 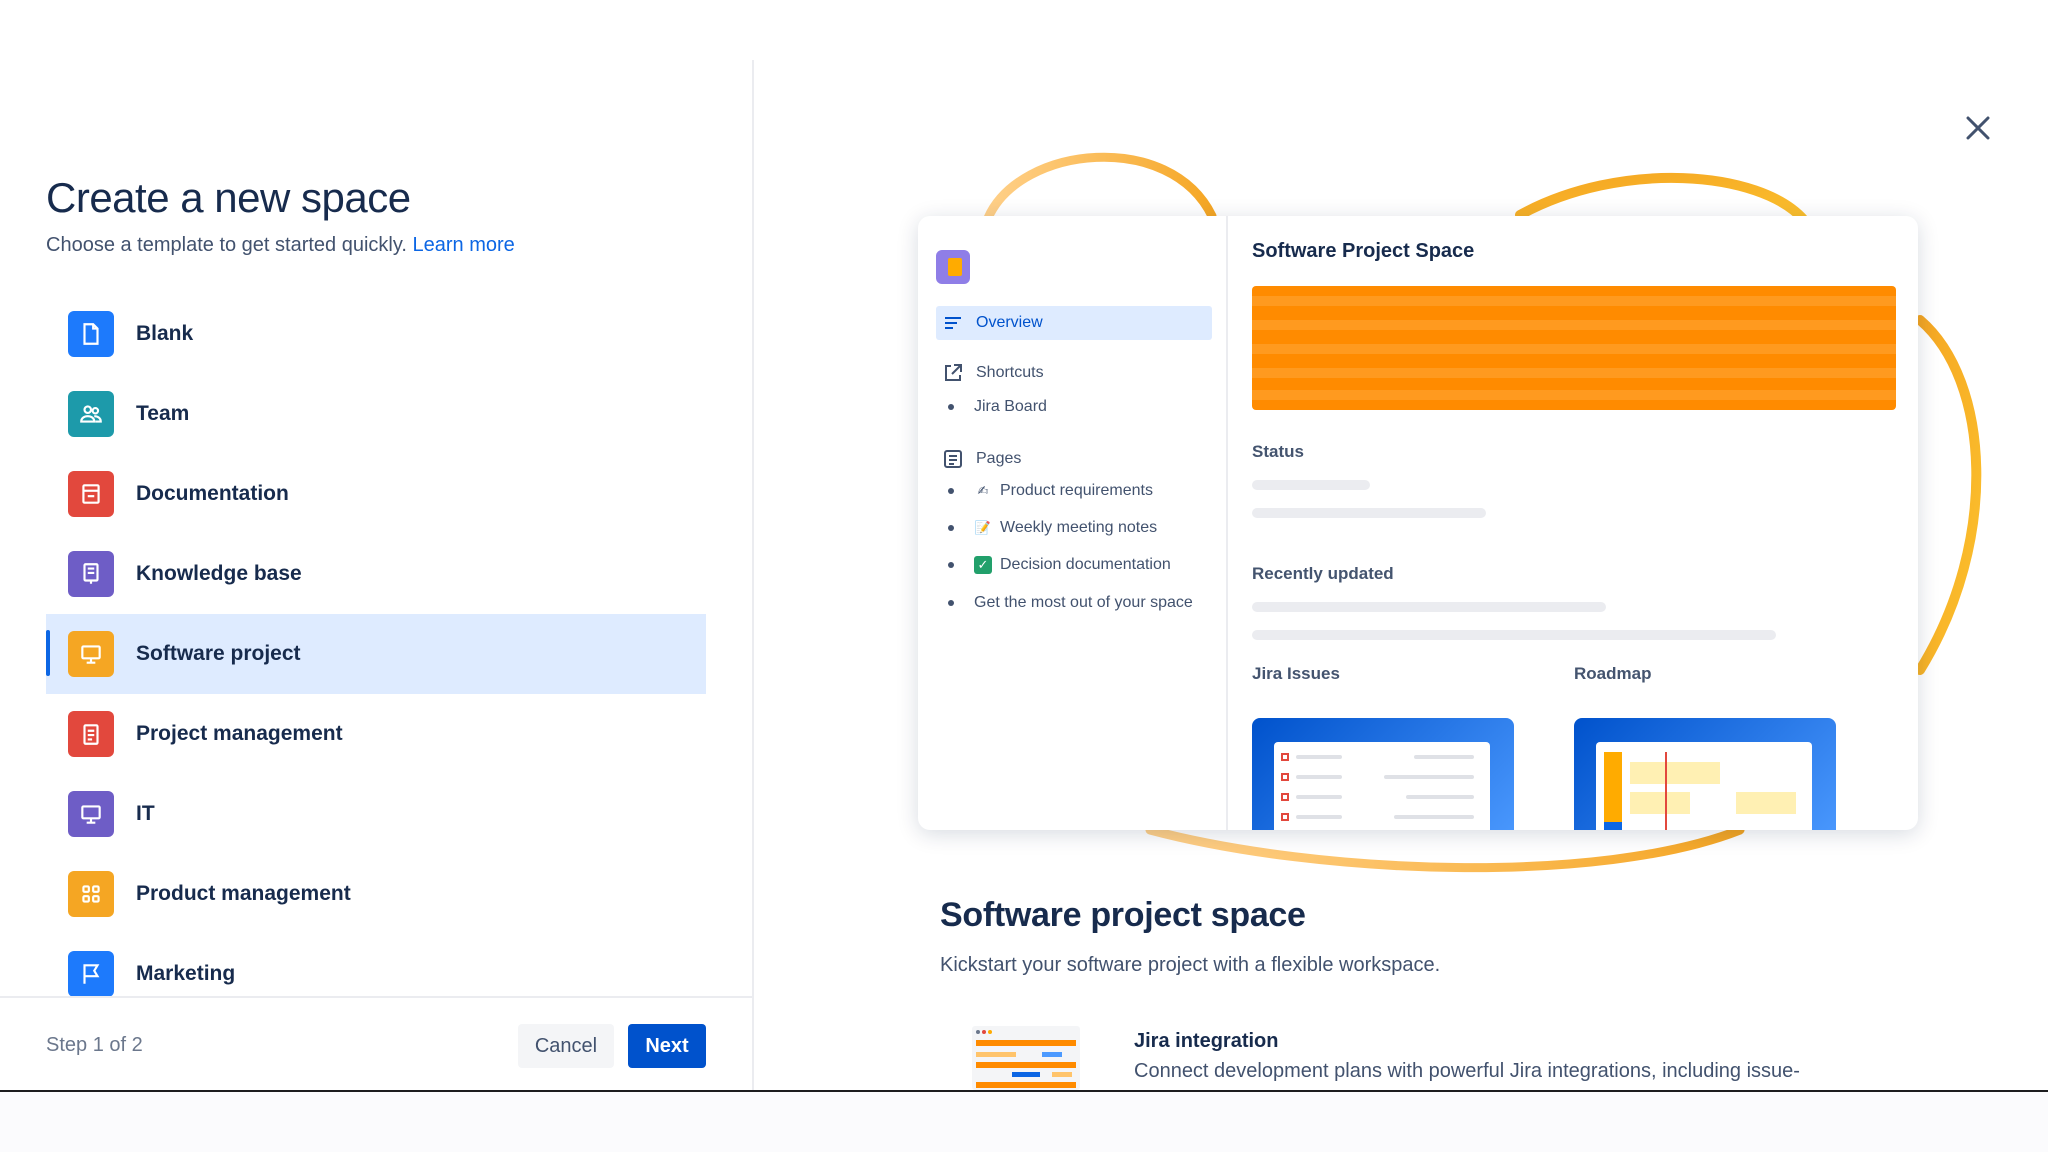 I want to click on panel-divider, so click(x=753, y=575).